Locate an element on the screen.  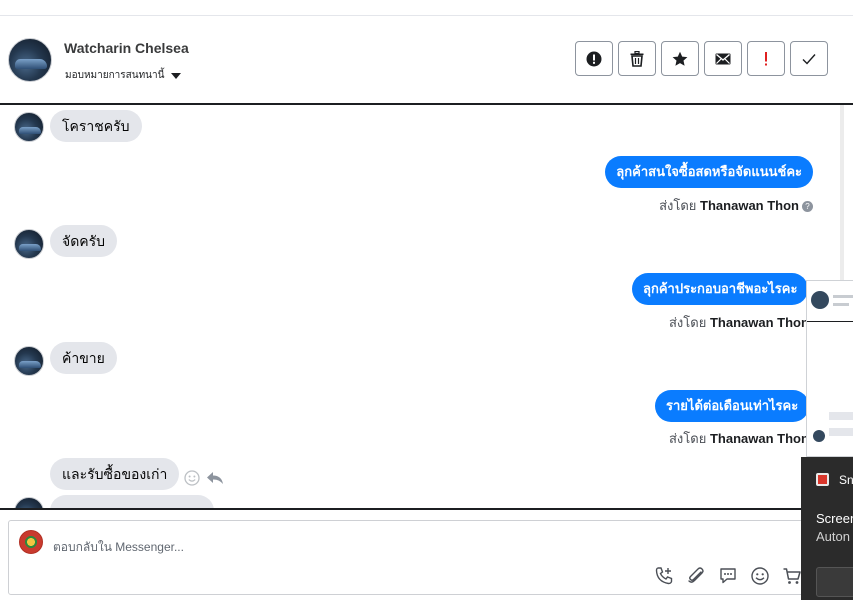
alert-circle-icon is located at coordinates (594, 58).